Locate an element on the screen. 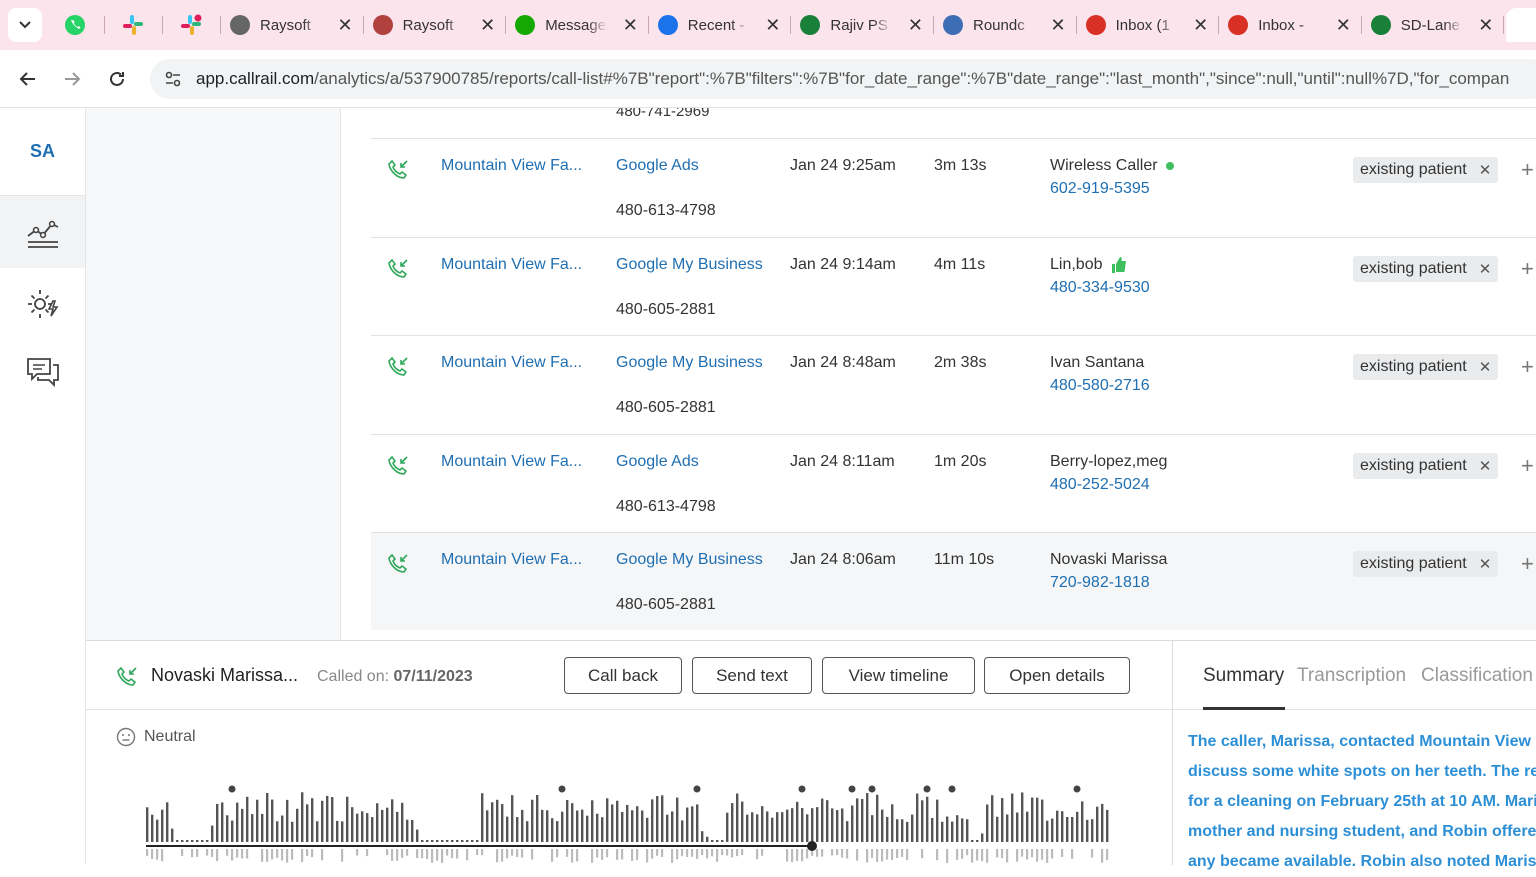 The height and width of the screenshot is (877, 1536). forward-button is located at coordinates (72, 79).